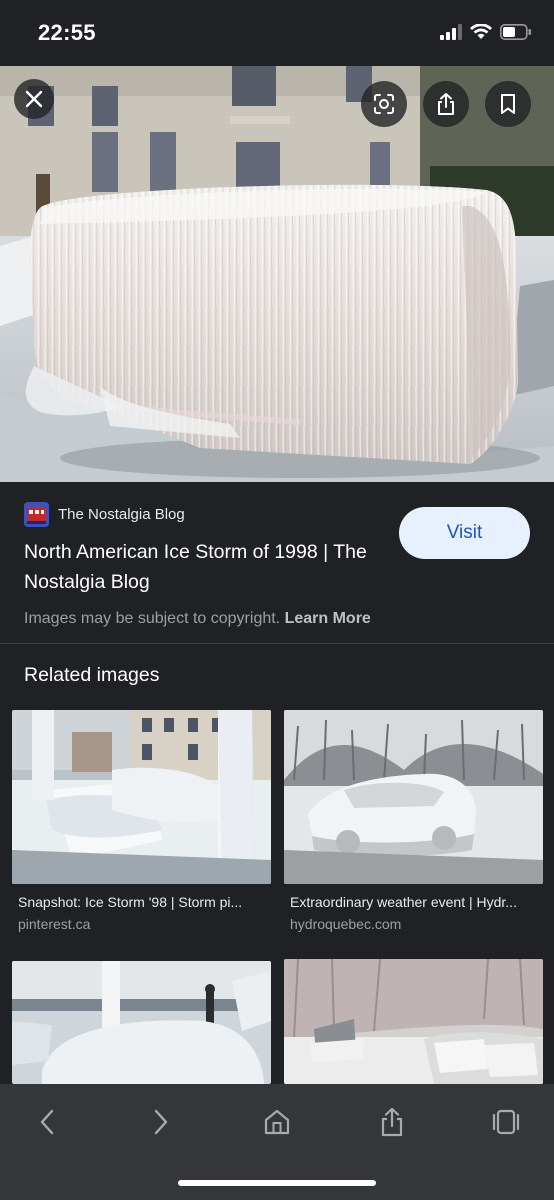  What do you see at coordinates (516, 34) in the screenshot?
I see `battery-icon` at bounding box center [516, 34].